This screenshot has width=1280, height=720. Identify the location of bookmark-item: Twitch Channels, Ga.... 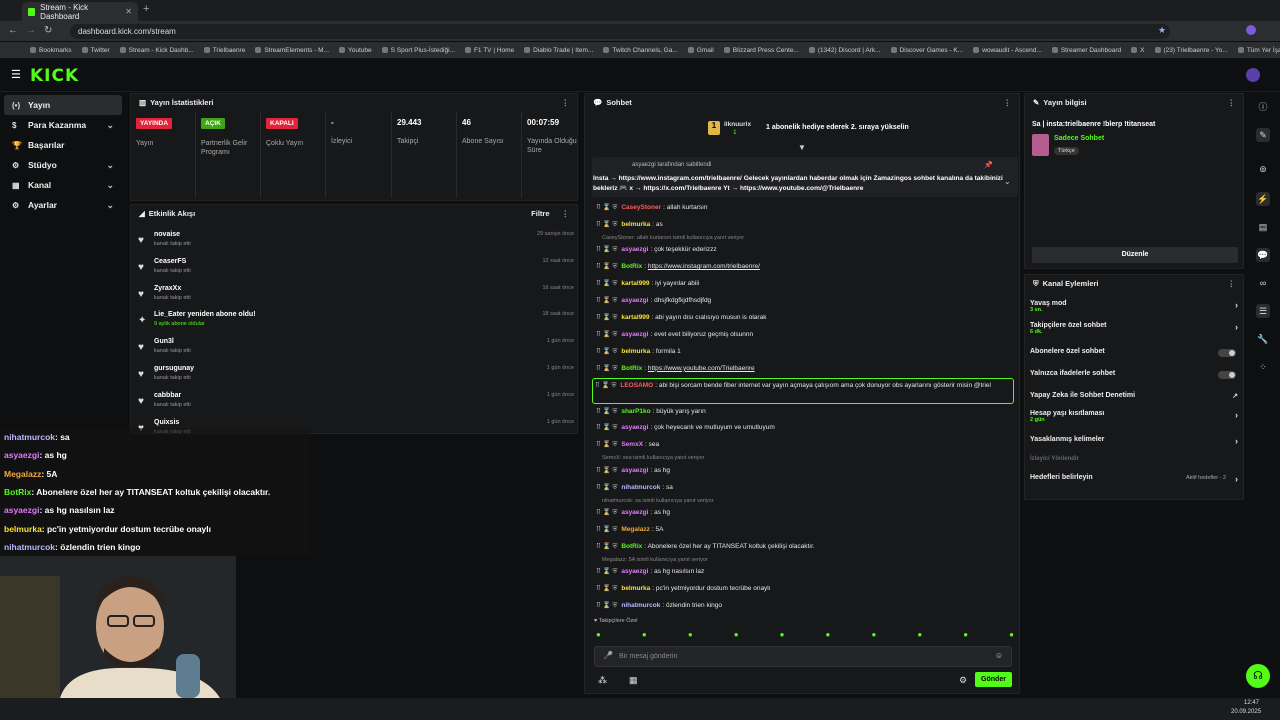
(640, 50).